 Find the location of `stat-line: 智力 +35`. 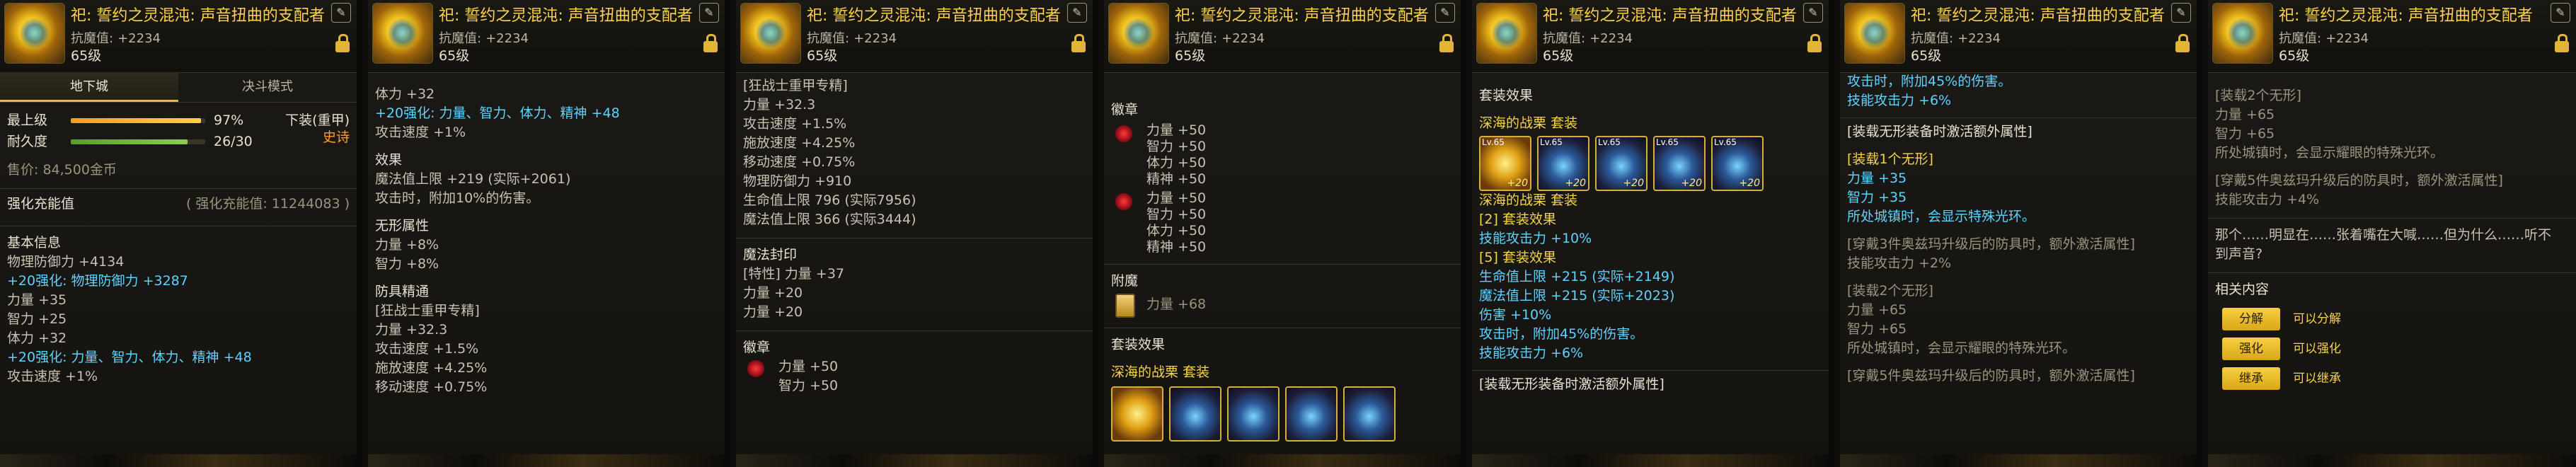

stat-line: 智力 +35 is located at coordinates (1877, 197).